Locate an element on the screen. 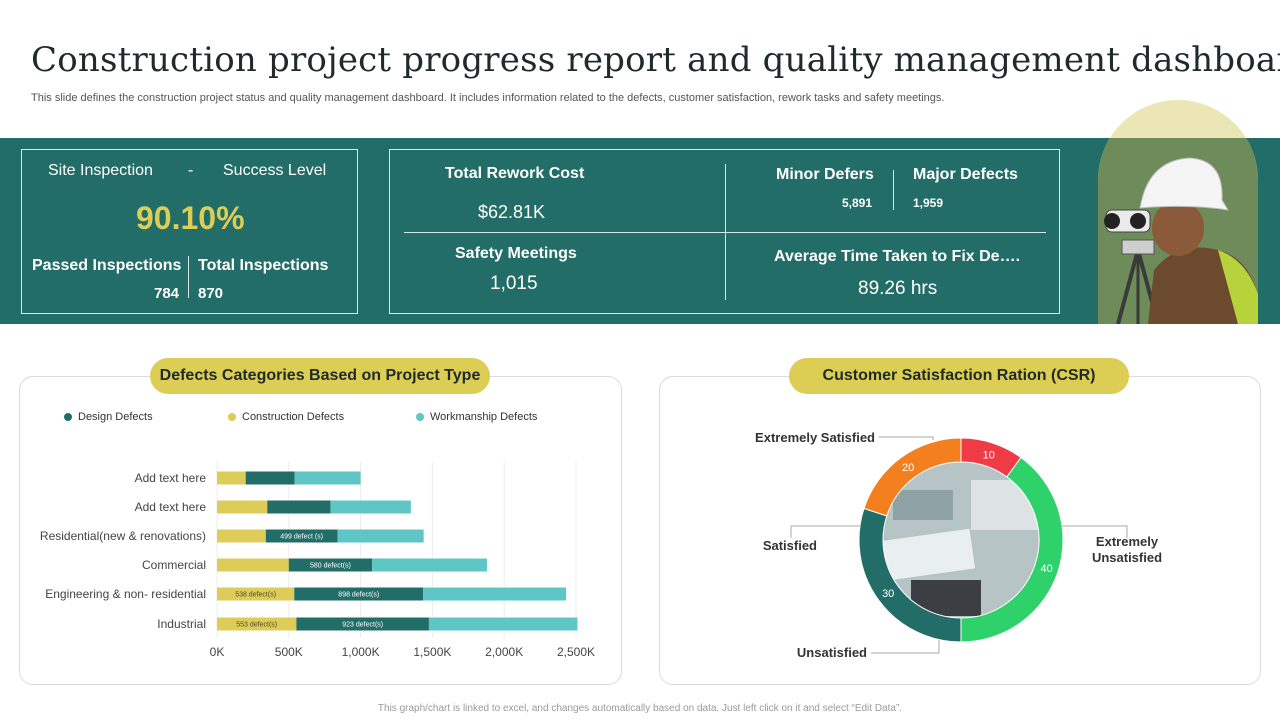  legend-design-defects: Design Defects is located at coordinates (108, 417).